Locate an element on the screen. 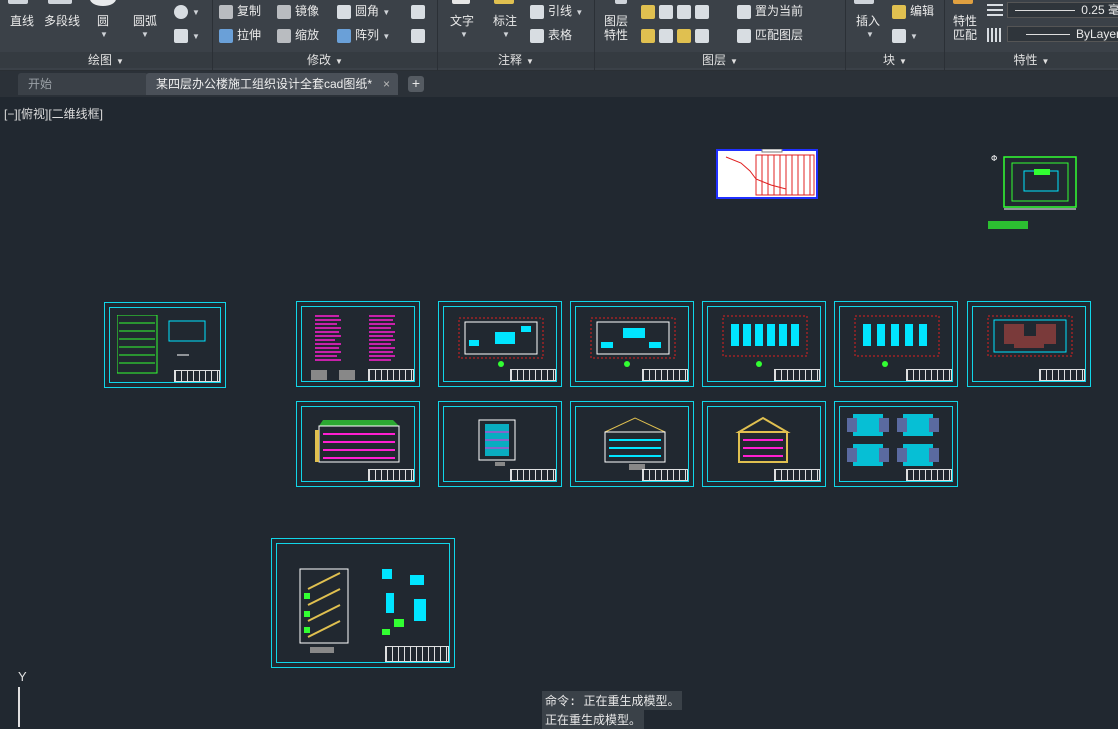 The width and height of the screenshot is (1118, 729). polyline-icon is located at coordinates (60, 2).